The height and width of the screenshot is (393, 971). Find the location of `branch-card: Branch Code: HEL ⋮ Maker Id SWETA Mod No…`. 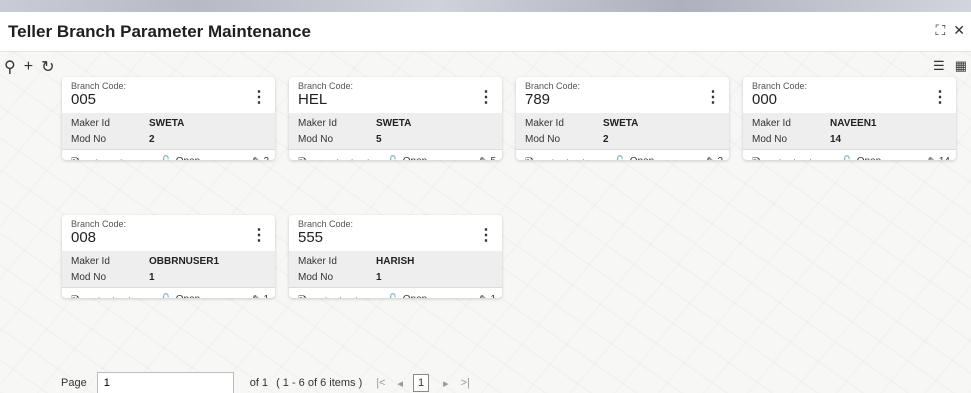

branch-card: Branch Code: HEL ⋮ Maker Id SWETA Mod No… is located at coordinates (395, 118).